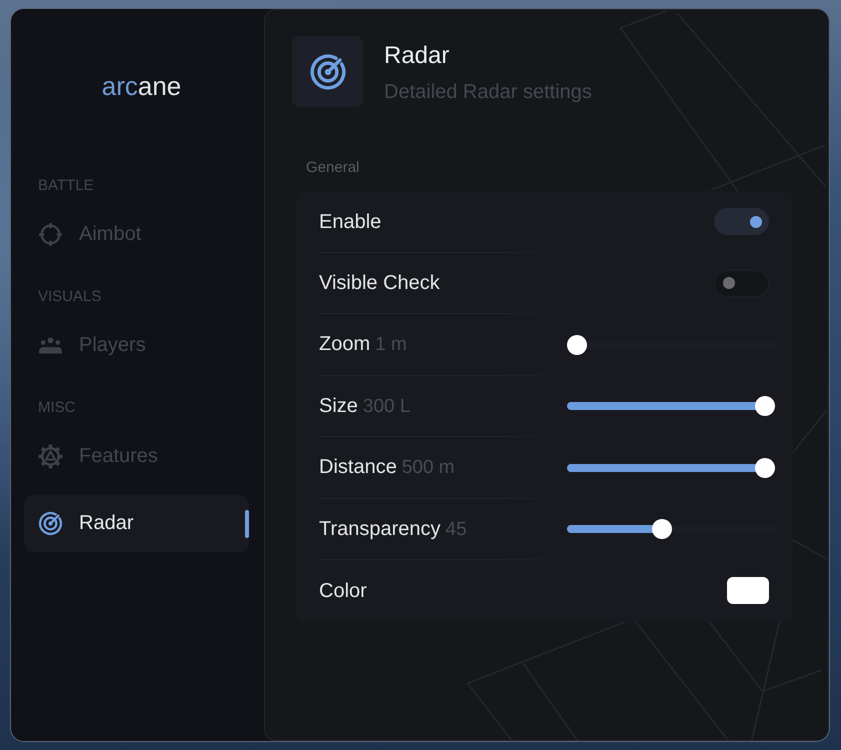  I want to click on logo-text: arcane, so click(142, 86).